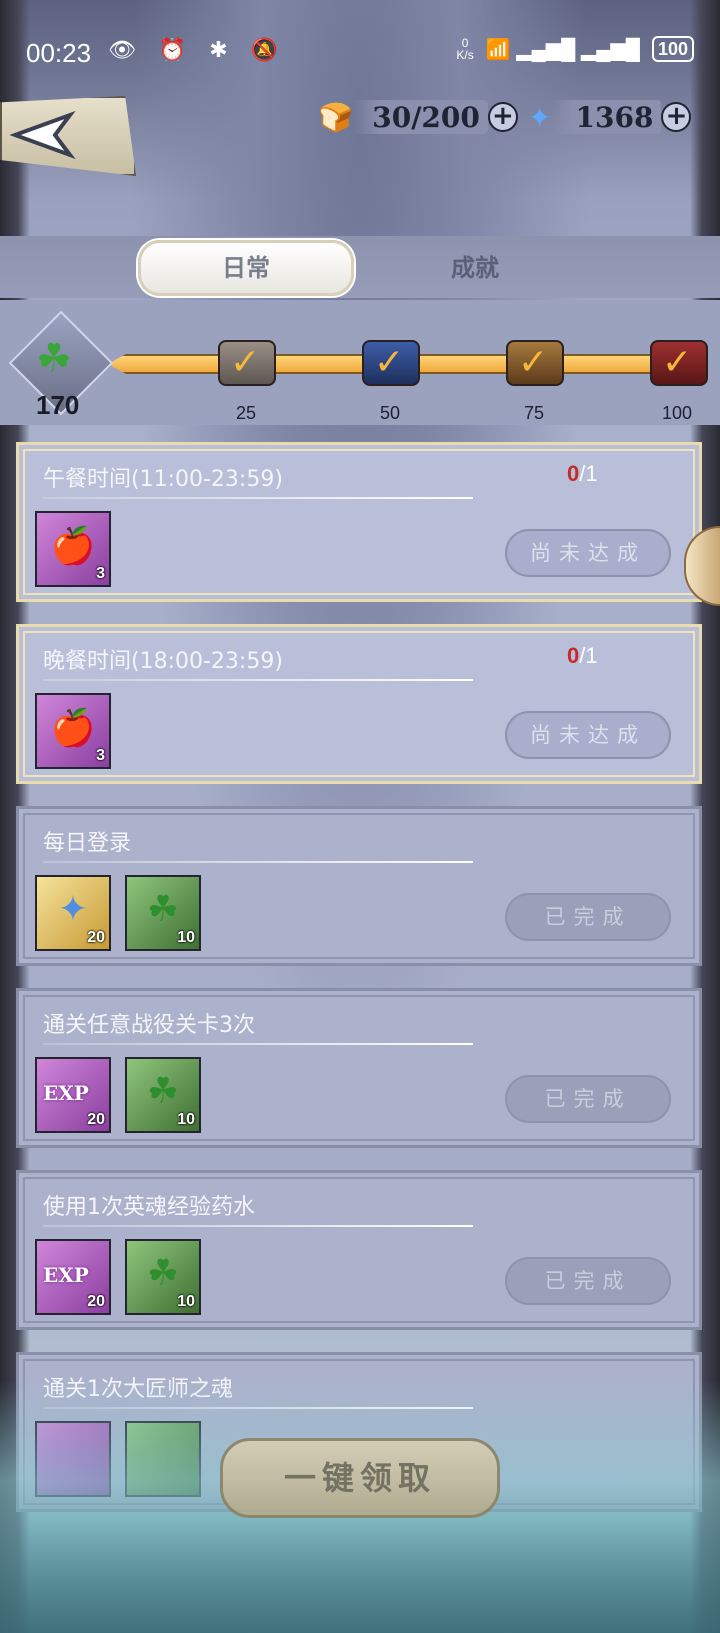  I want to click on task-title: 午餐时间(11:00-23:59), so click(163, 479).